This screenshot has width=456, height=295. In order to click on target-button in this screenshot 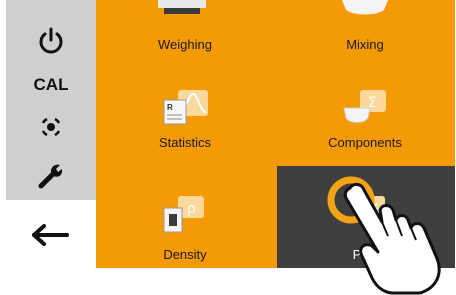, I will do `click(51, 127)`.